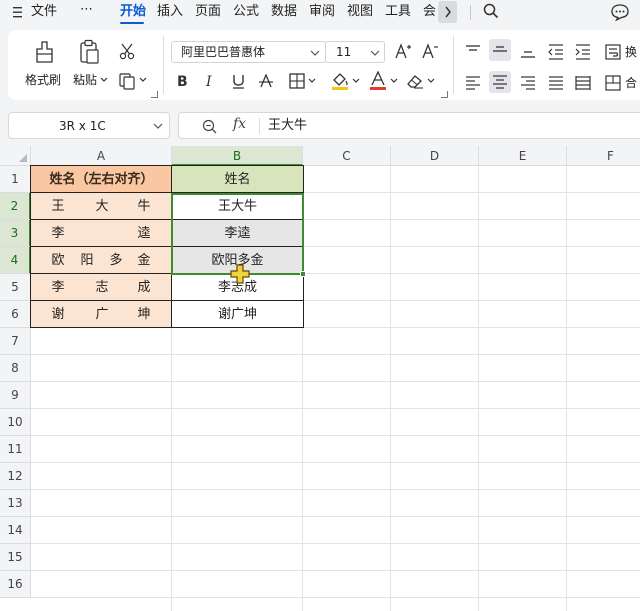  I want to click on increase-font-size-icon, so click(404, 51).